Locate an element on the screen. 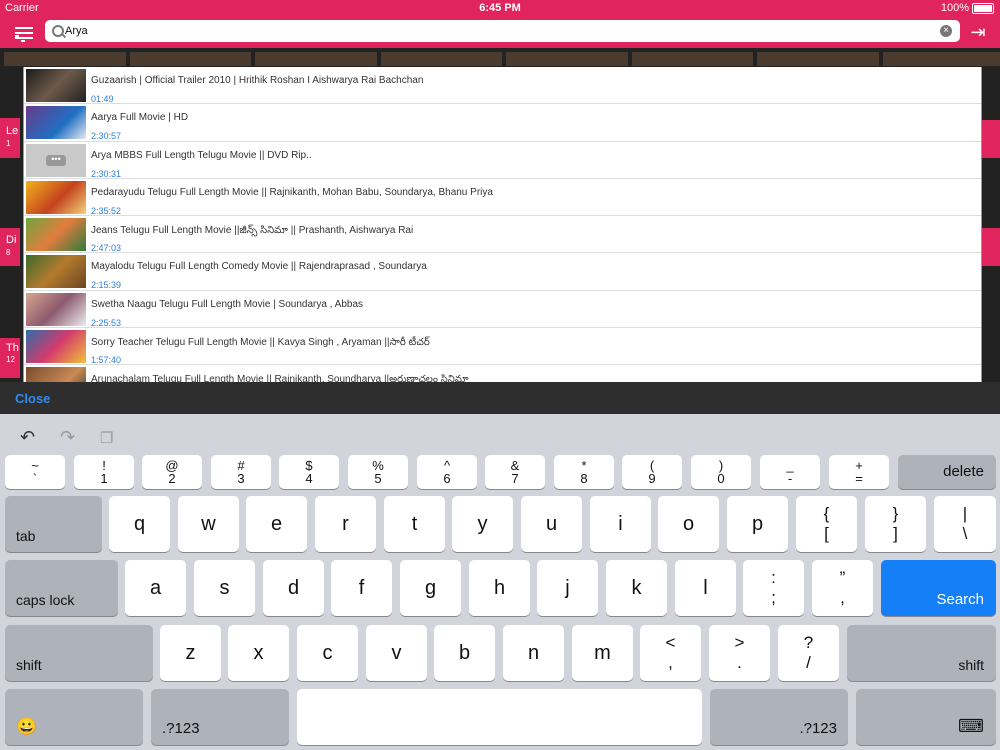 The width and height of the screenshot is (1000, 750). key-comma: <, is located at coordinates (670, 653).